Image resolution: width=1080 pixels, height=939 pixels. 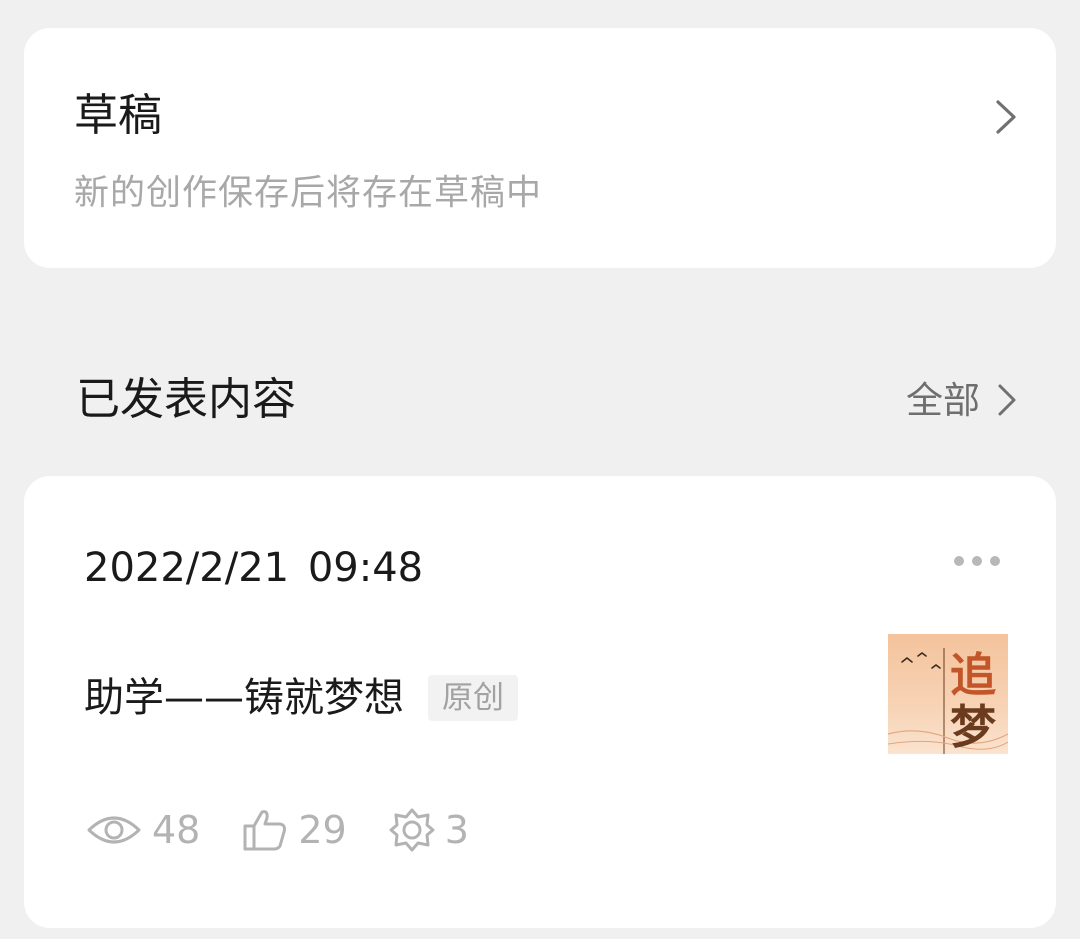 I want to click on view-all-link: 全部, so click(x=962, y=400).